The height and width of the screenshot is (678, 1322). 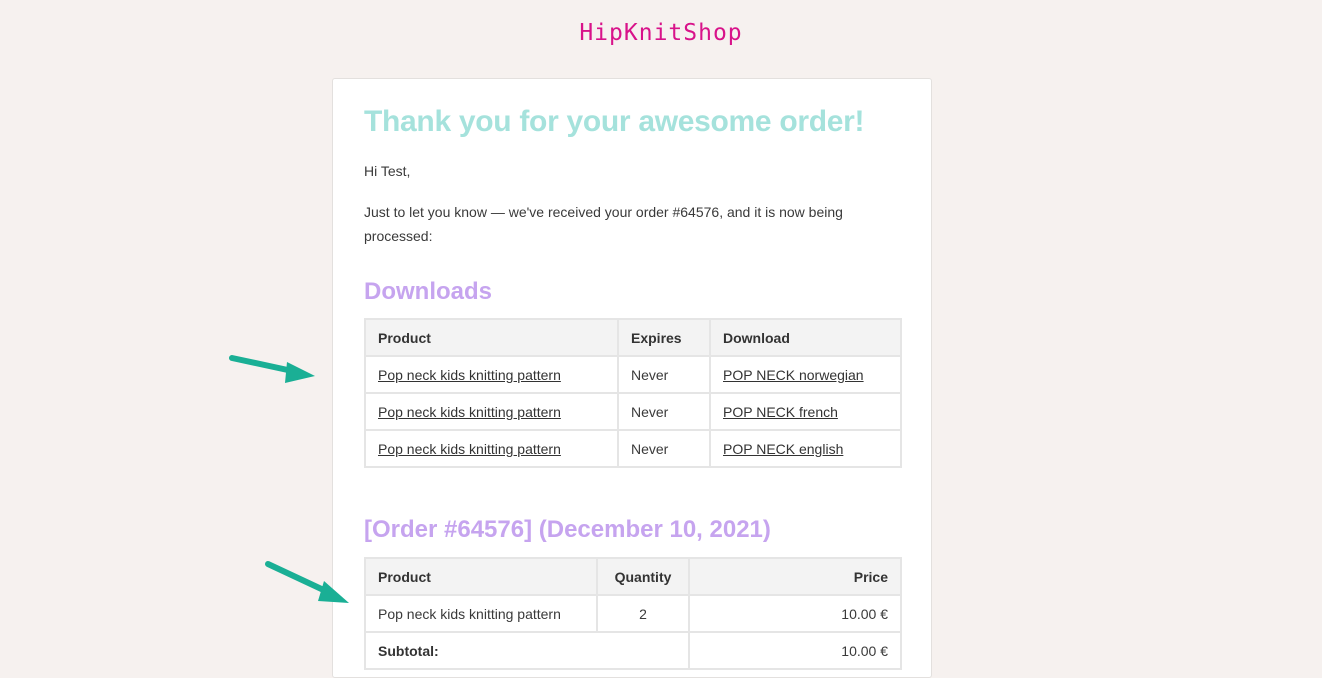 I want to click on download-link: POP NECK norwegian, so click(x=793, y=375).